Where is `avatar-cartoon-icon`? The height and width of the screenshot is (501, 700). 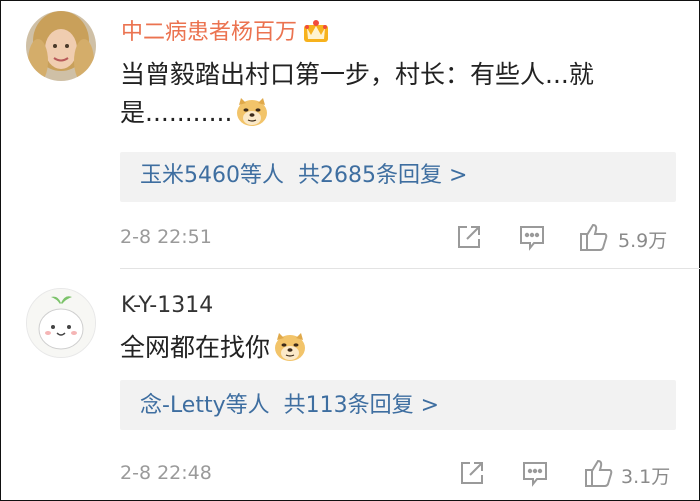 avatar-cartoon-icon is located at coordinates (61, 323).